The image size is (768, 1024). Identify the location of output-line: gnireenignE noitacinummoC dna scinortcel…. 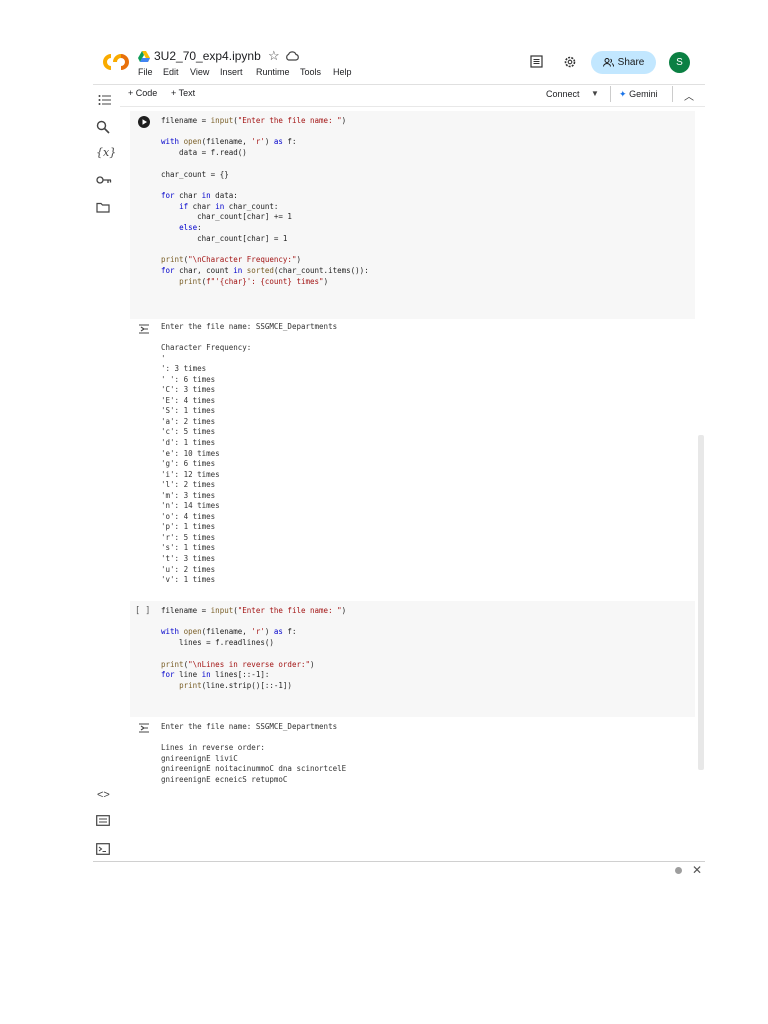
(254, 769).